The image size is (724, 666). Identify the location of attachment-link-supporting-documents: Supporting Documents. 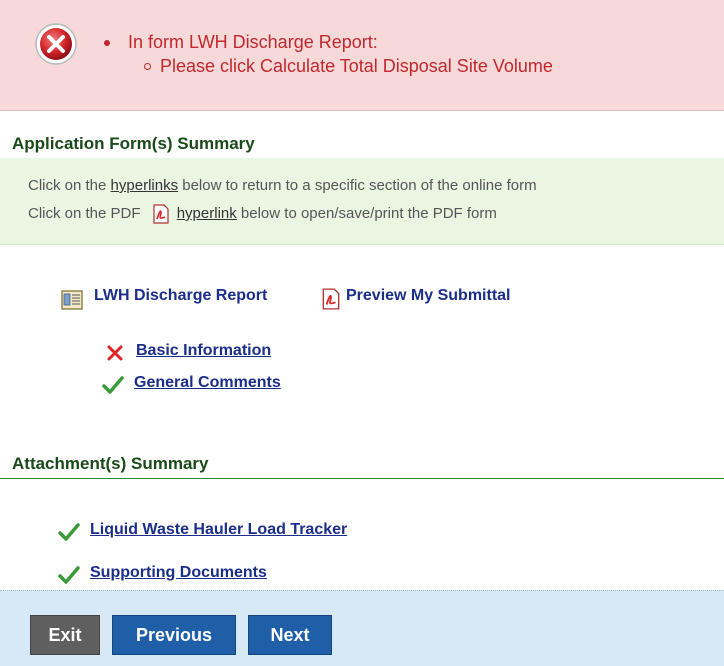
(178, 573).